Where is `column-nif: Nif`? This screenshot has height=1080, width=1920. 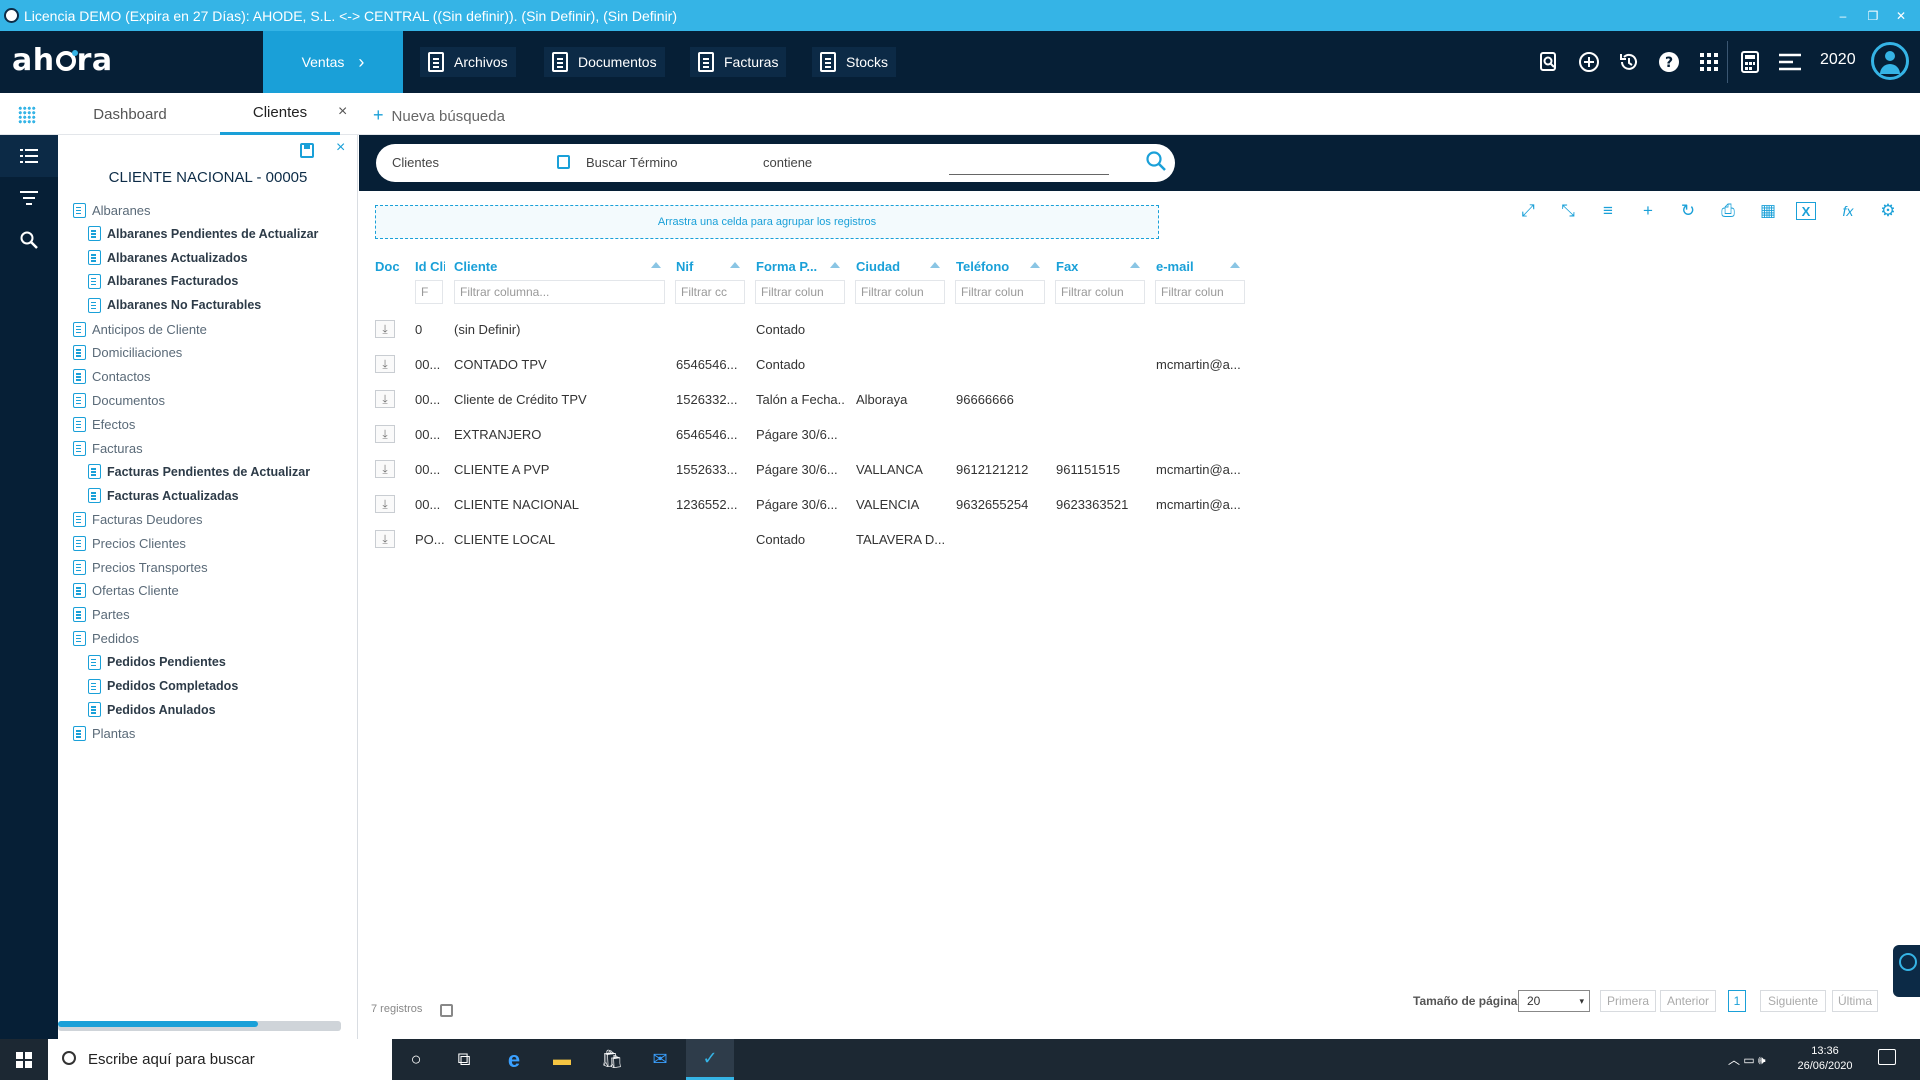 column-nif: Nif is located at coordinates (696, 268).